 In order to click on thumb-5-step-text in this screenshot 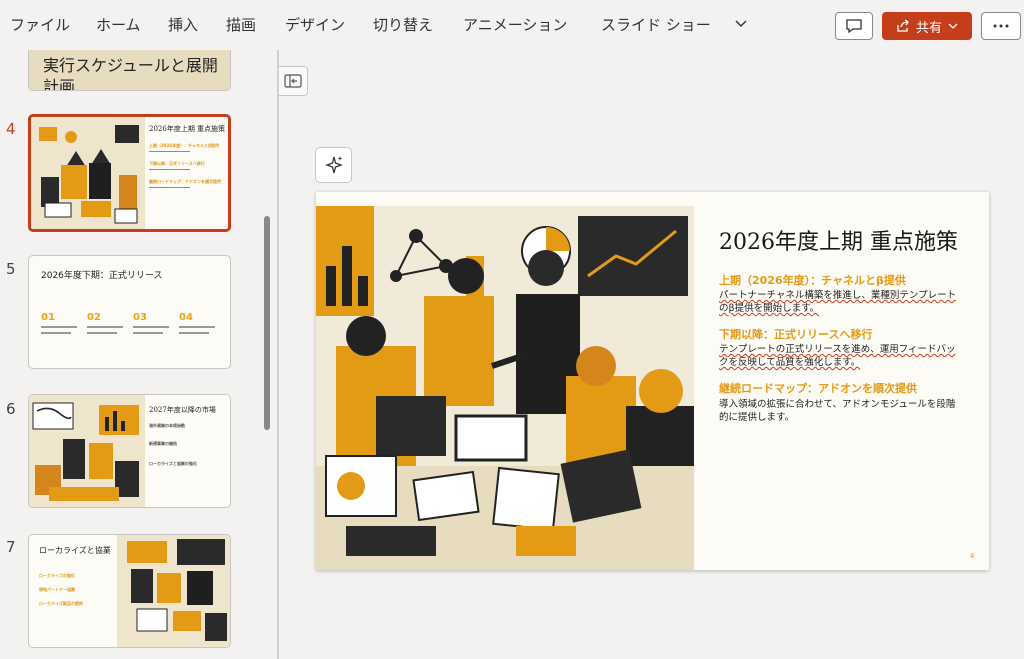, I will do `click(128, 330)`.